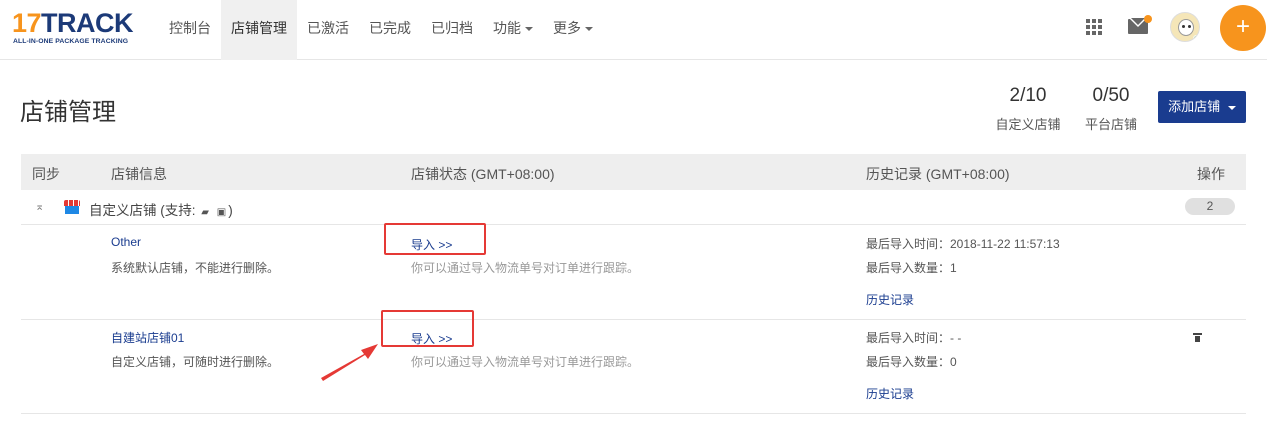  What do you see at coordinates (221, 212) in the screenshot?
I see `clipboard-icon: ▣` at bounding box center [221, 212].